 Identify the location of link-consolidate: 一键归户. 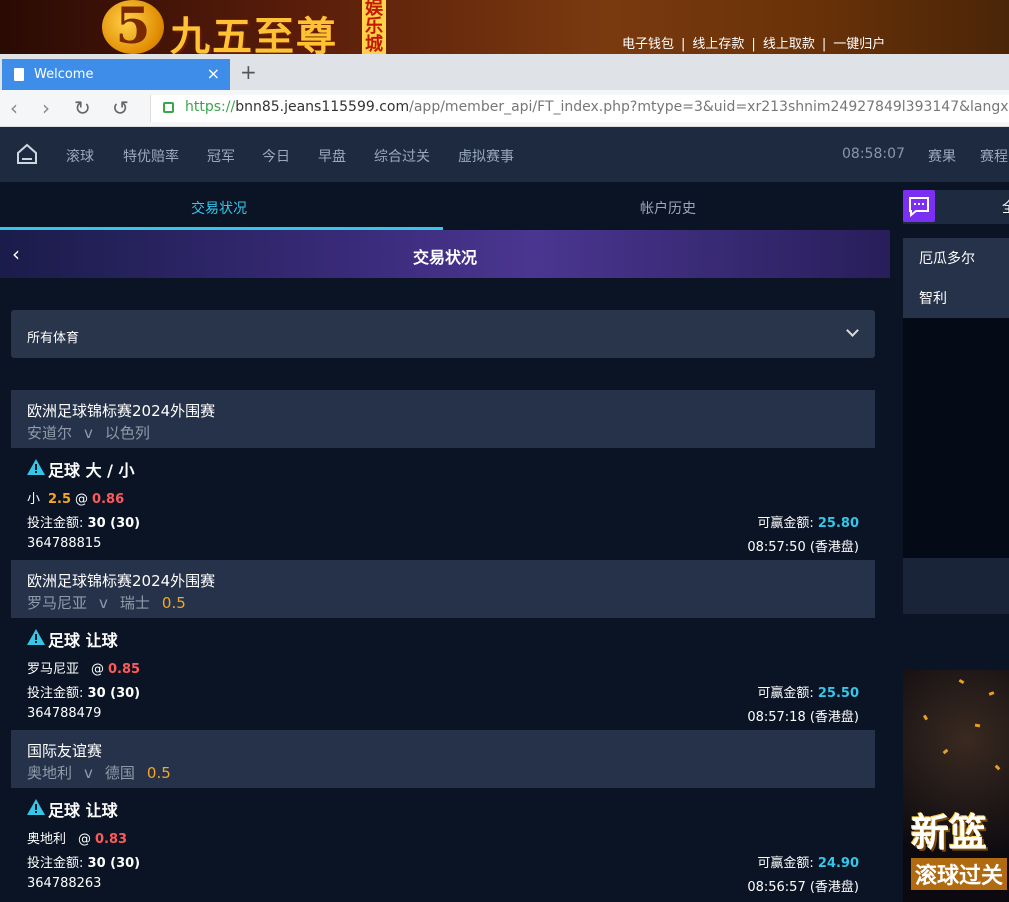
(859, 44).